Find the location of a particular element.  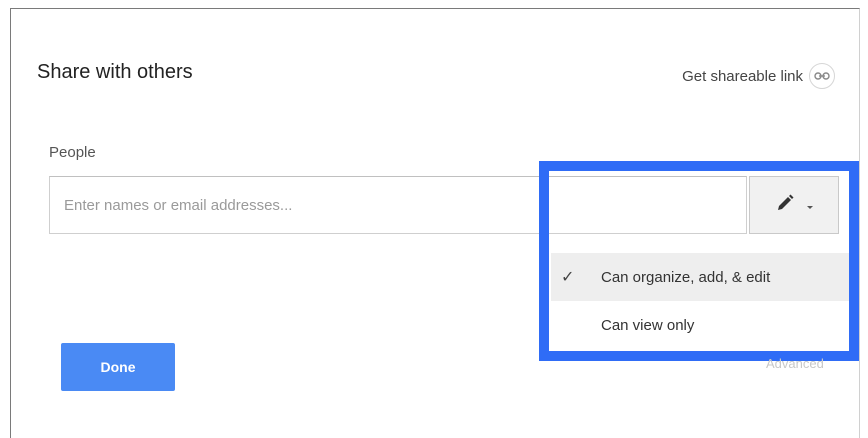

pencil-icon is located at coordinates (785, 205).